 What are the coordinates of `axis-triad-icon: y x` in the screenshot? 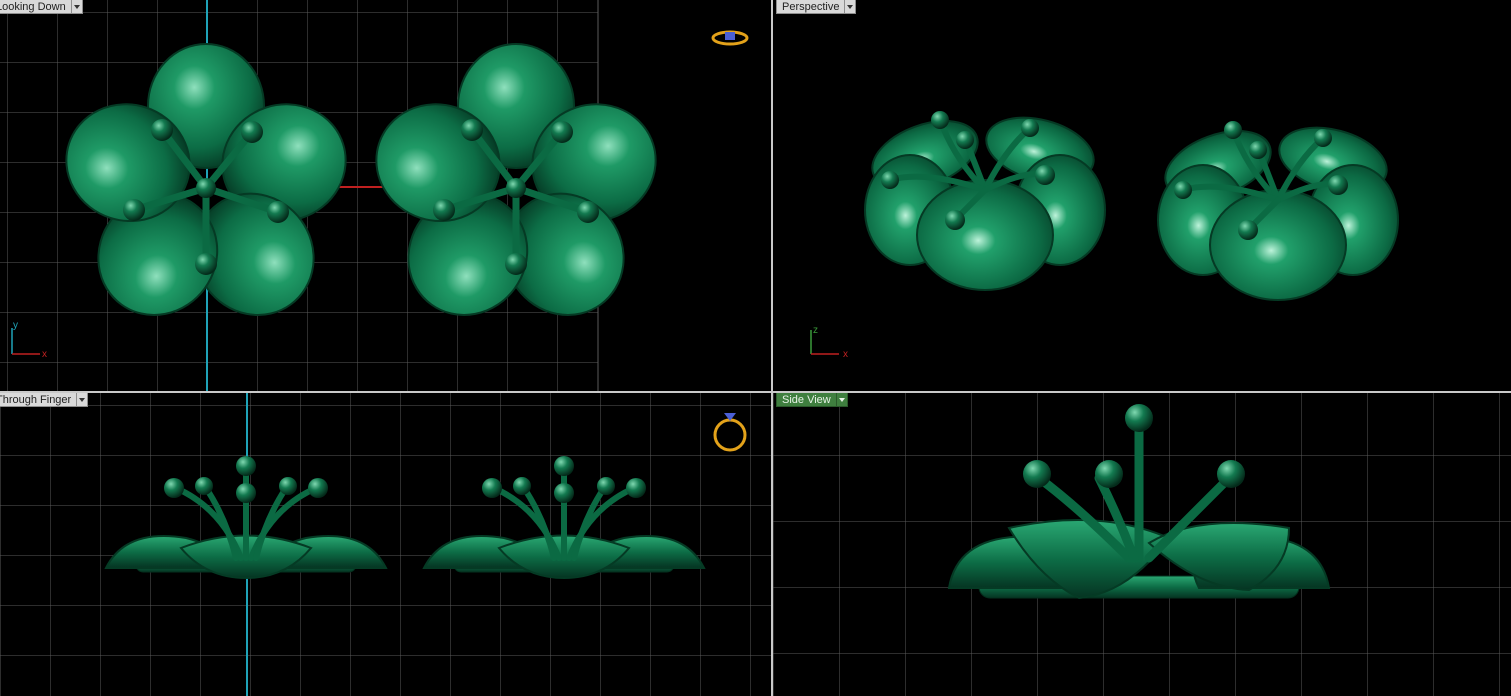 It's located at (29, 340).